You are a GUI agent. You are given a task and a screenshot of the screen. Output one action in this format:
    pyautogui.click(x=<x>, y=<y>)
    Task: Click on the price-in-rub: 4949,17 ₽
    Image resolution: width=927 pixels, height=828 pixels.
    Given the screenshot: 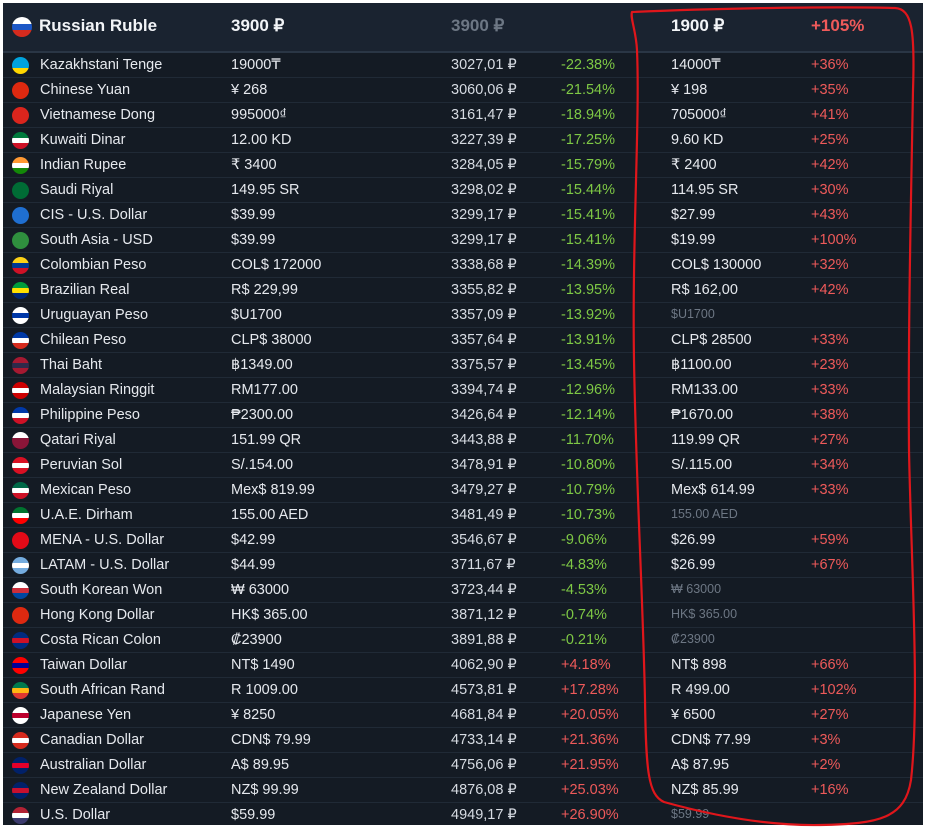 What is the action you would take?
    pyautogui.click(x=484, y=815)
    